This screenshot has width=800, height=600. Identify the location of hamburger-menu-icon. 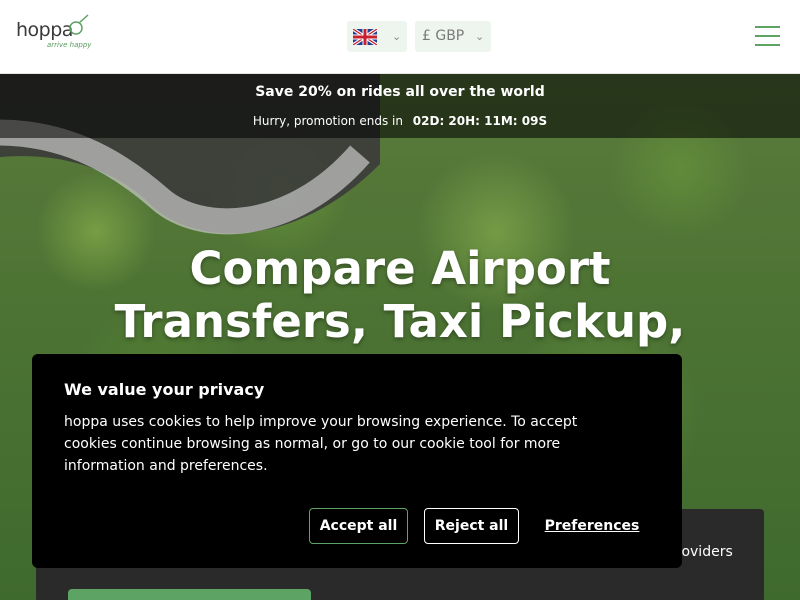
(767, 36).